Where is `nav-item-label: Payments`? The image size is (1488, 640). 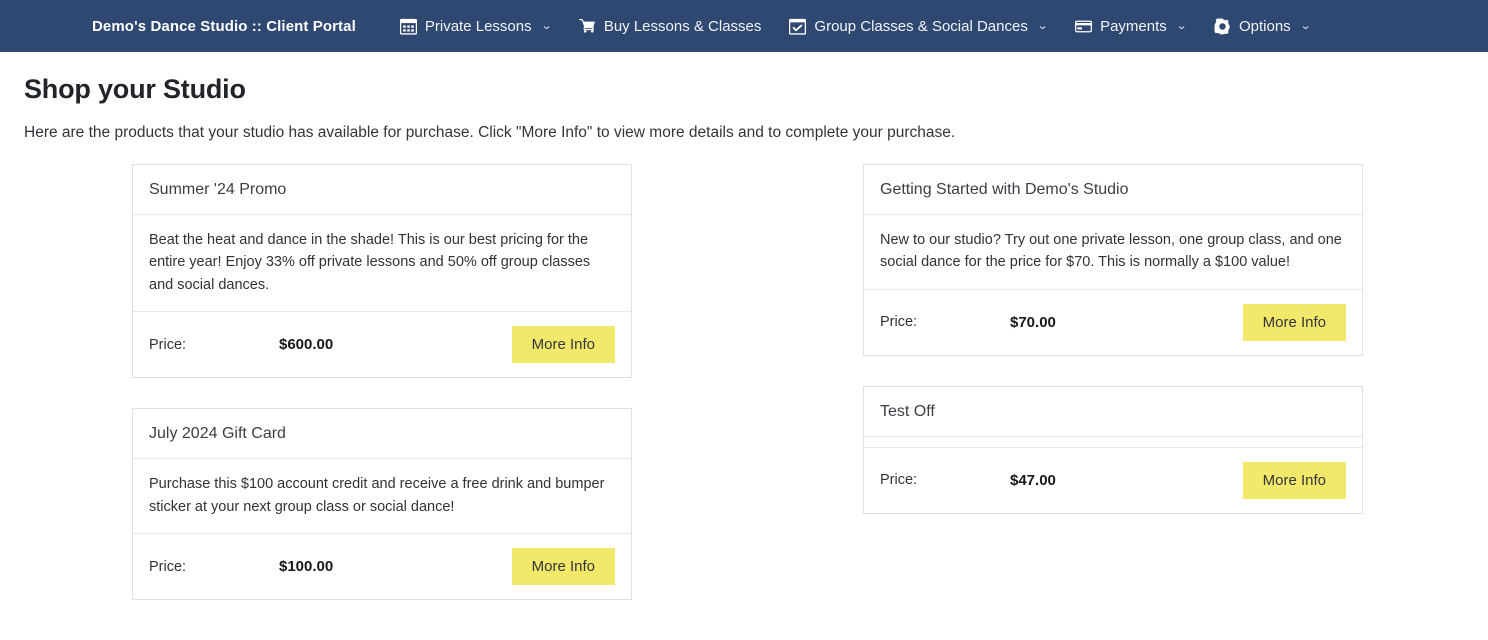 nav-item-label: Payments is located at coordinates (1133, 26).